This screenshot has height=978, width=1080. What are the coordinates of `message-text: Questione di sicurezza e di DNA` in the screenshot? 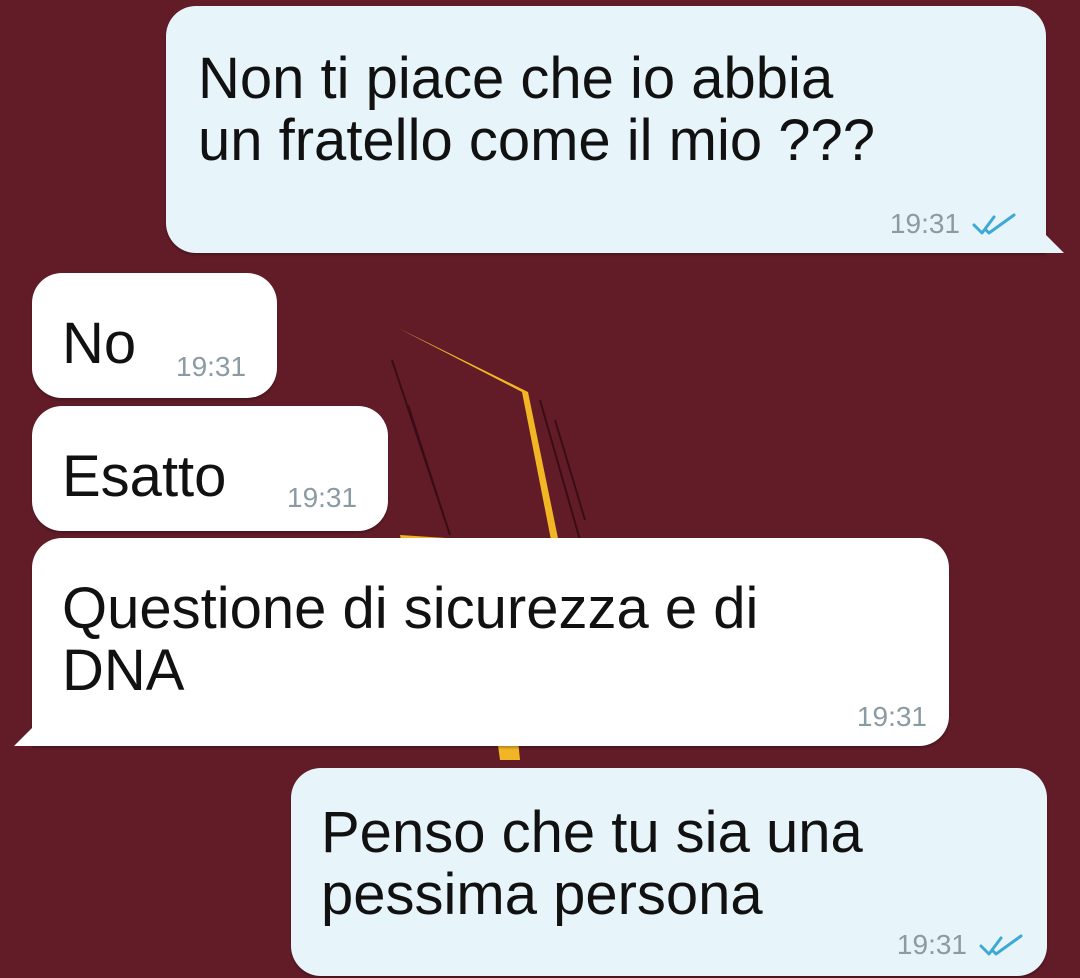 It's located at (410, 639).